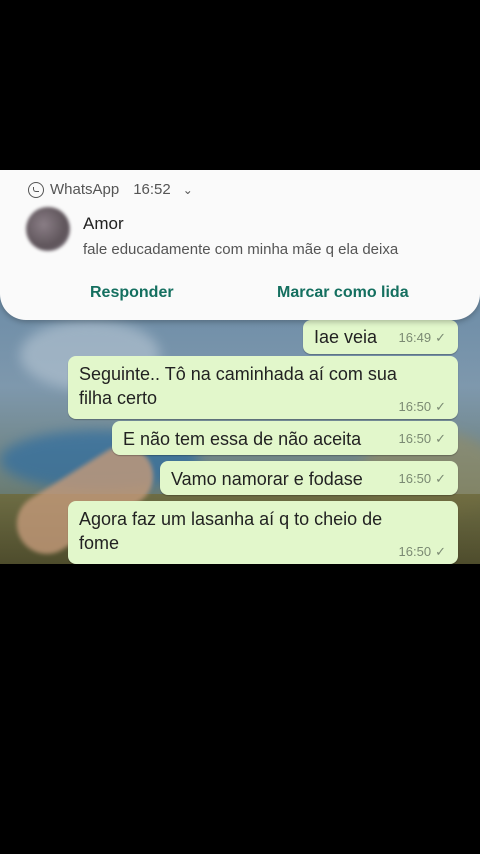 Image resolution: width=480 pixels, height=854 pixels. What do you see at coordinates (132, 293) in the screenshot?
I see `reply-button: Responder` at bounding box center [132, 293].